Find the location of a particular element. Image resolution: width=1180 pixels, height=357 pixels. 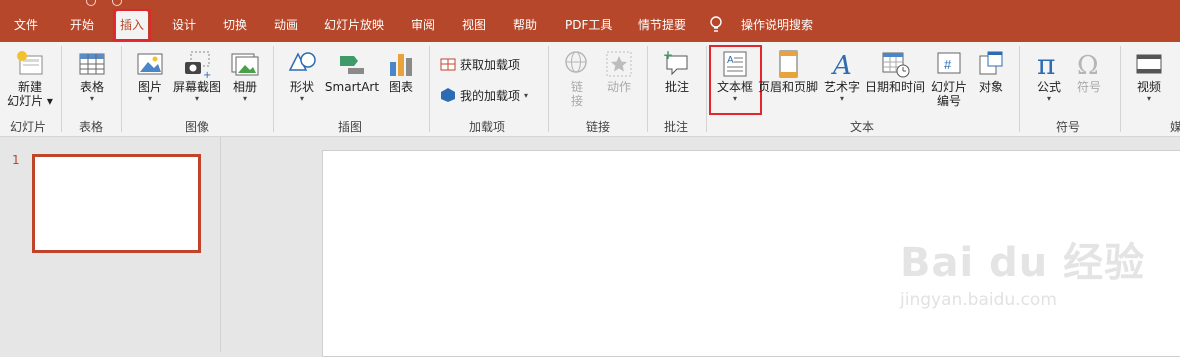

group-label-text: 文本 is located at coordinates (862, 127).